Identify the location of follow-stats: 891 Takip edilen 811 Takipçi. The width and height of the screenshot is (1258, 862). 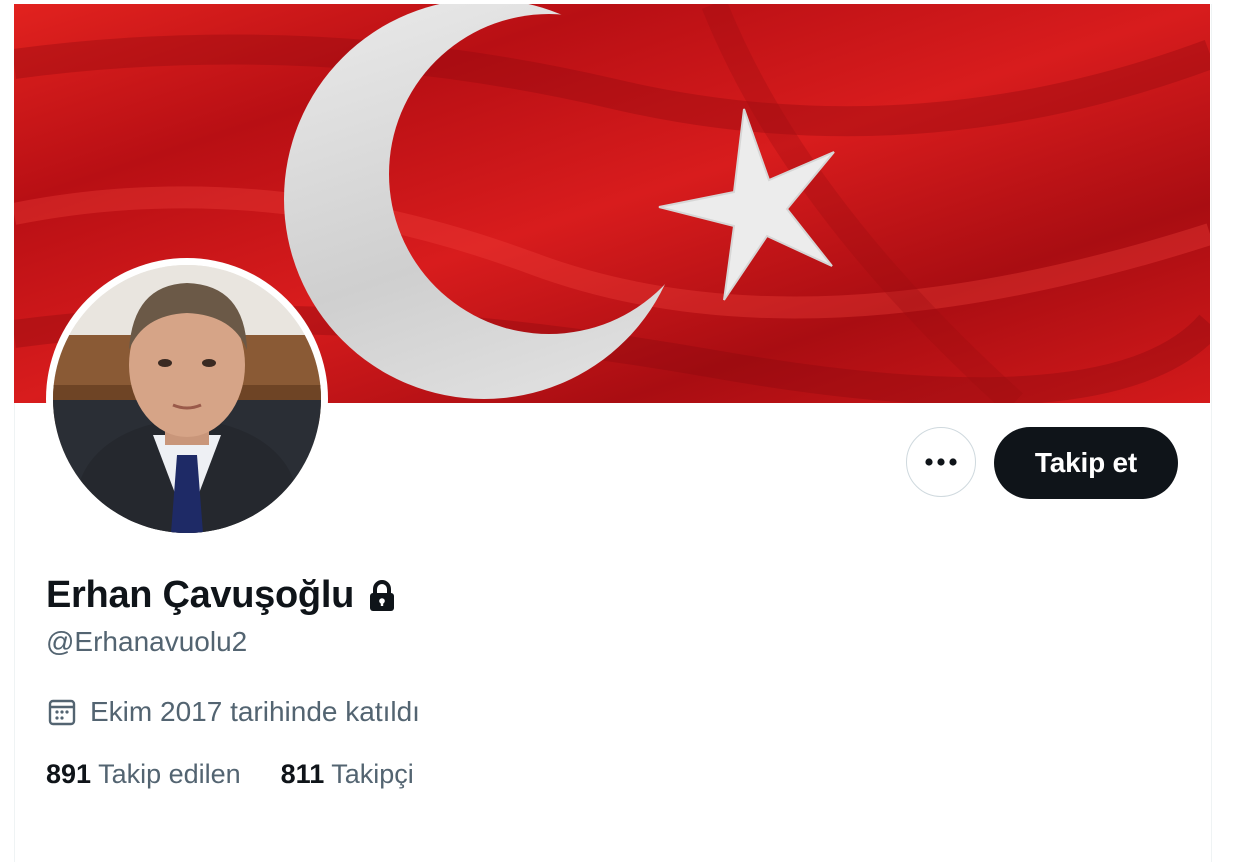
(230, 774).